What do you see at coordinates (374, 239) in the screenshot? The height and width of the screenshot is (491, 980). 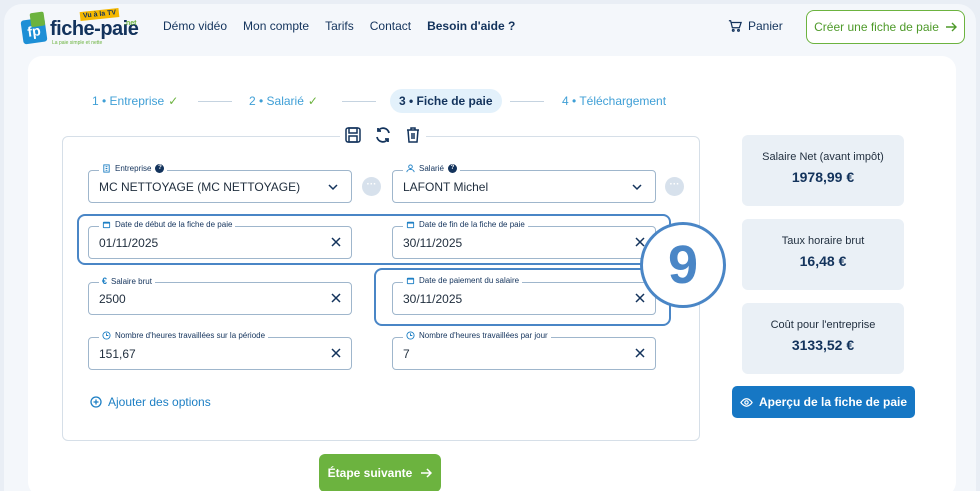 I see `highlight-dates-row` at bounding box center [374, 239].